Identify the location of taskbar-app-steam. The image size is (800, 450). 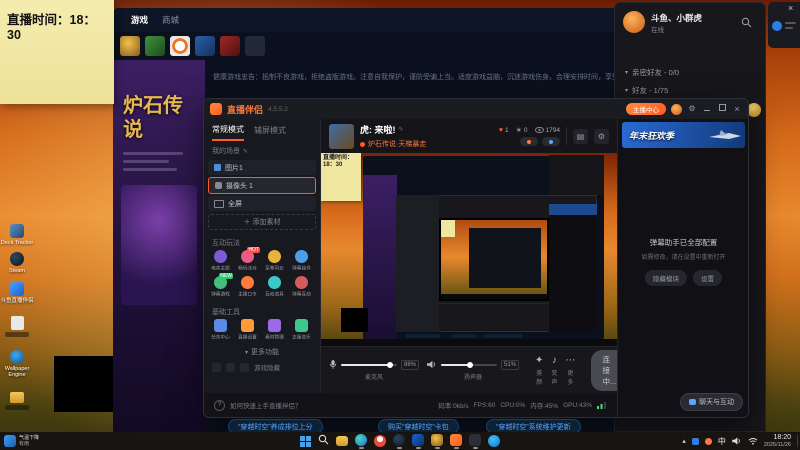
(399, 441).